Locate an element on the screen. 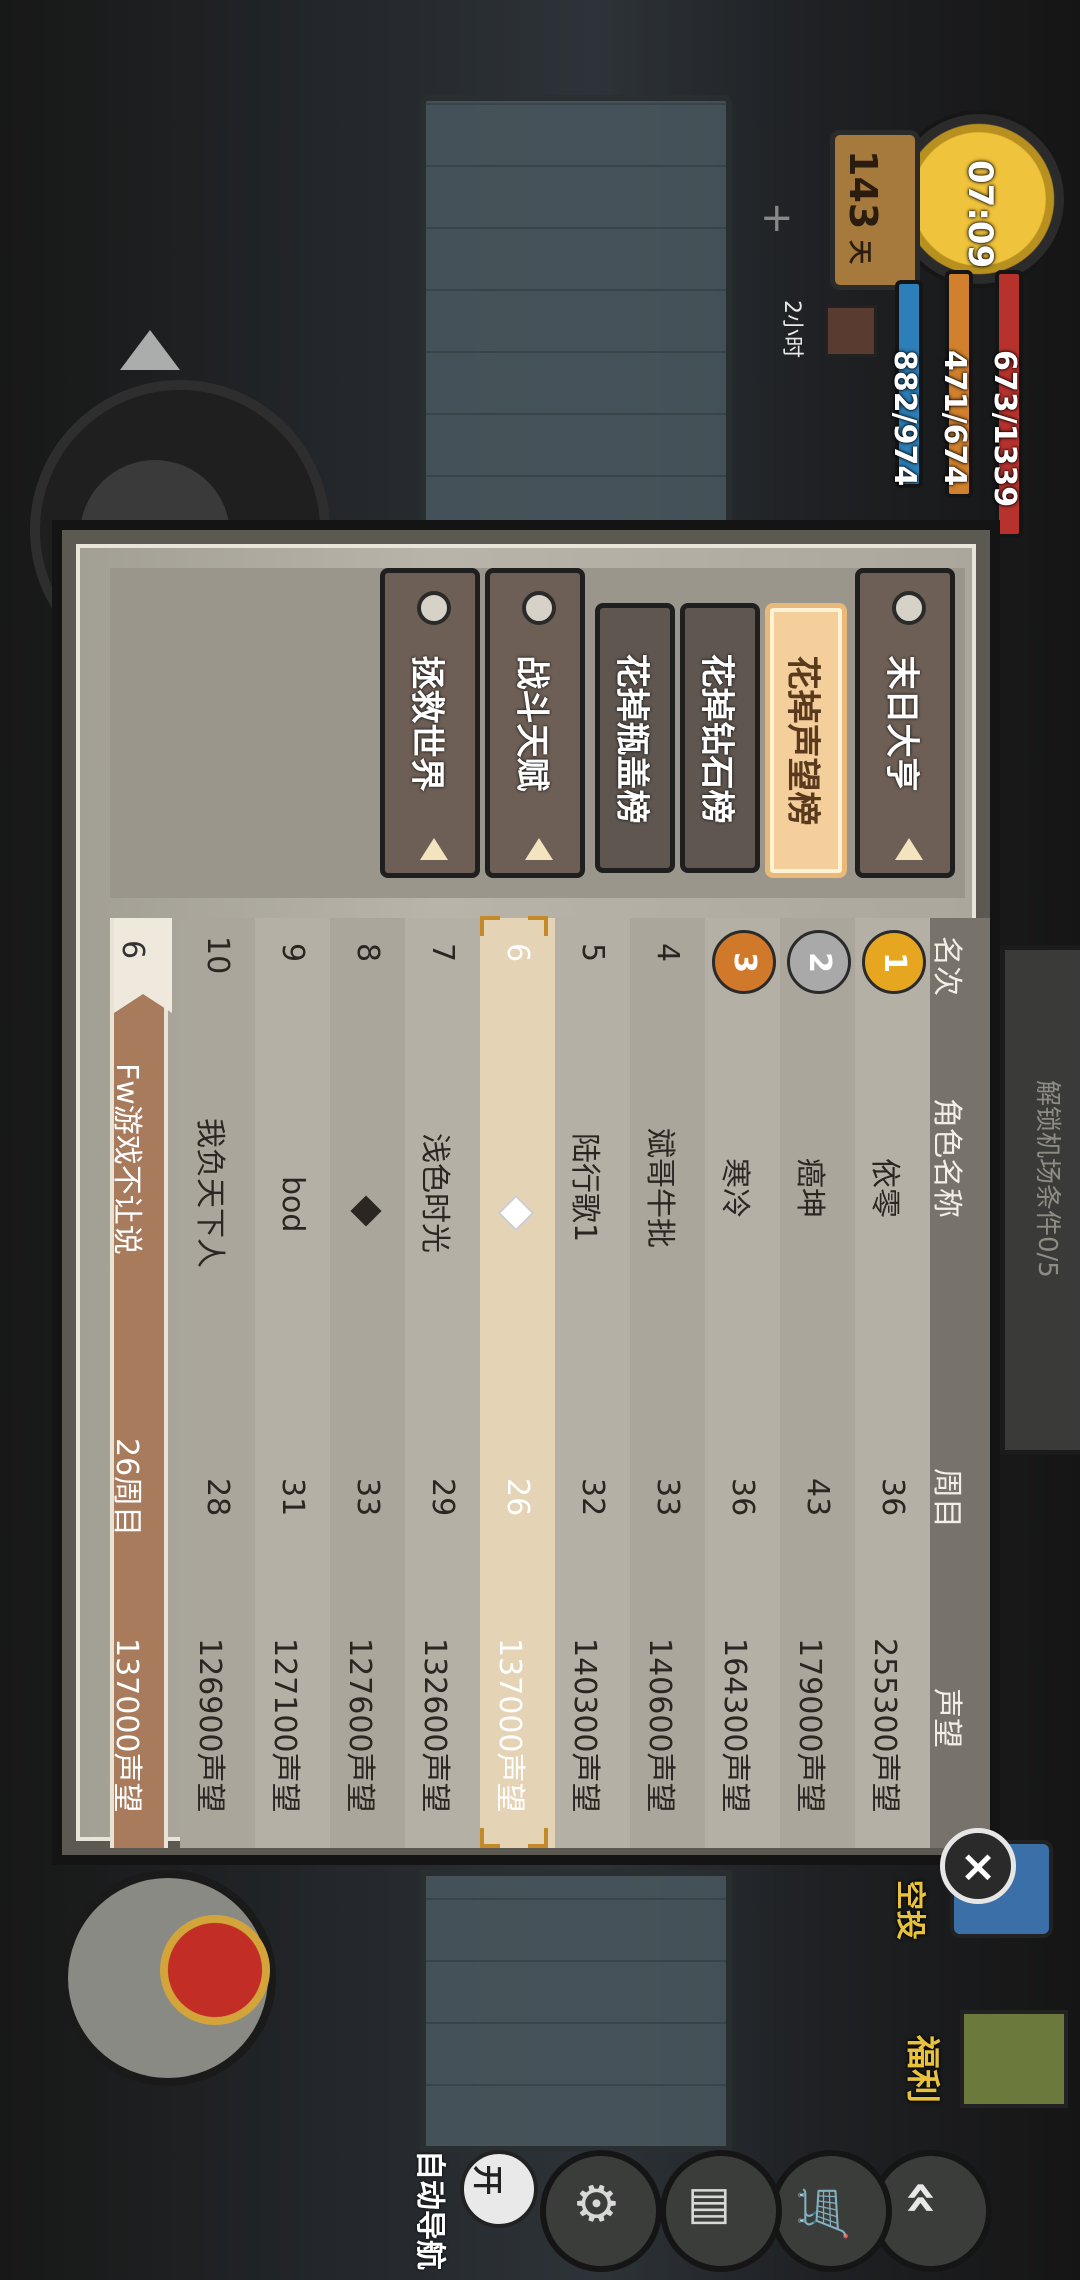 The width and height of the screenshot is (1080, 2280). row-rank: 6 is located at coordinates (517, 953).